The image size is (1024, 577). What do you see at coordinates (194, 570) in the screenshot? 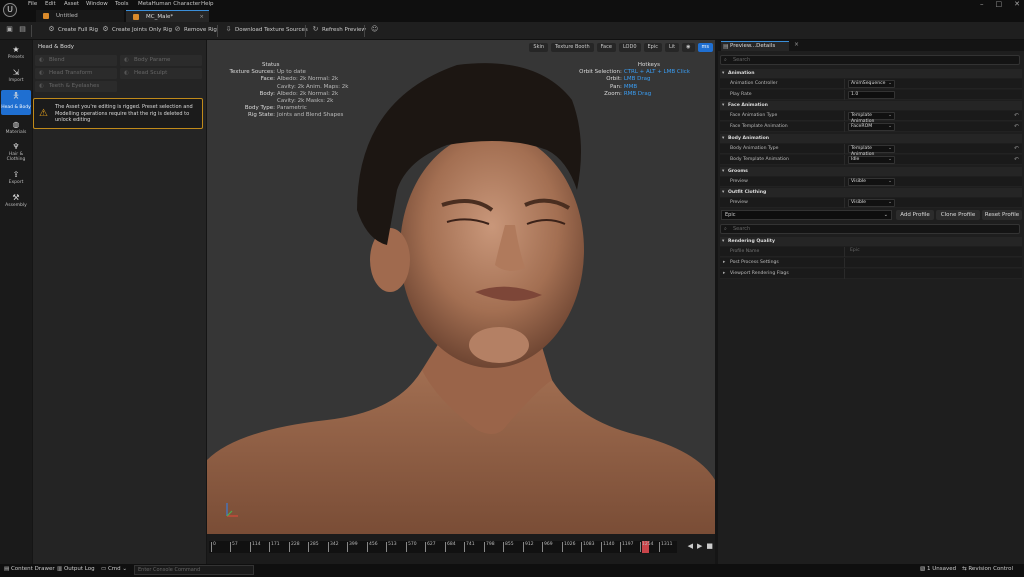
I see `console-command-input: Enter Console Command` at bounding box center [194, 570].